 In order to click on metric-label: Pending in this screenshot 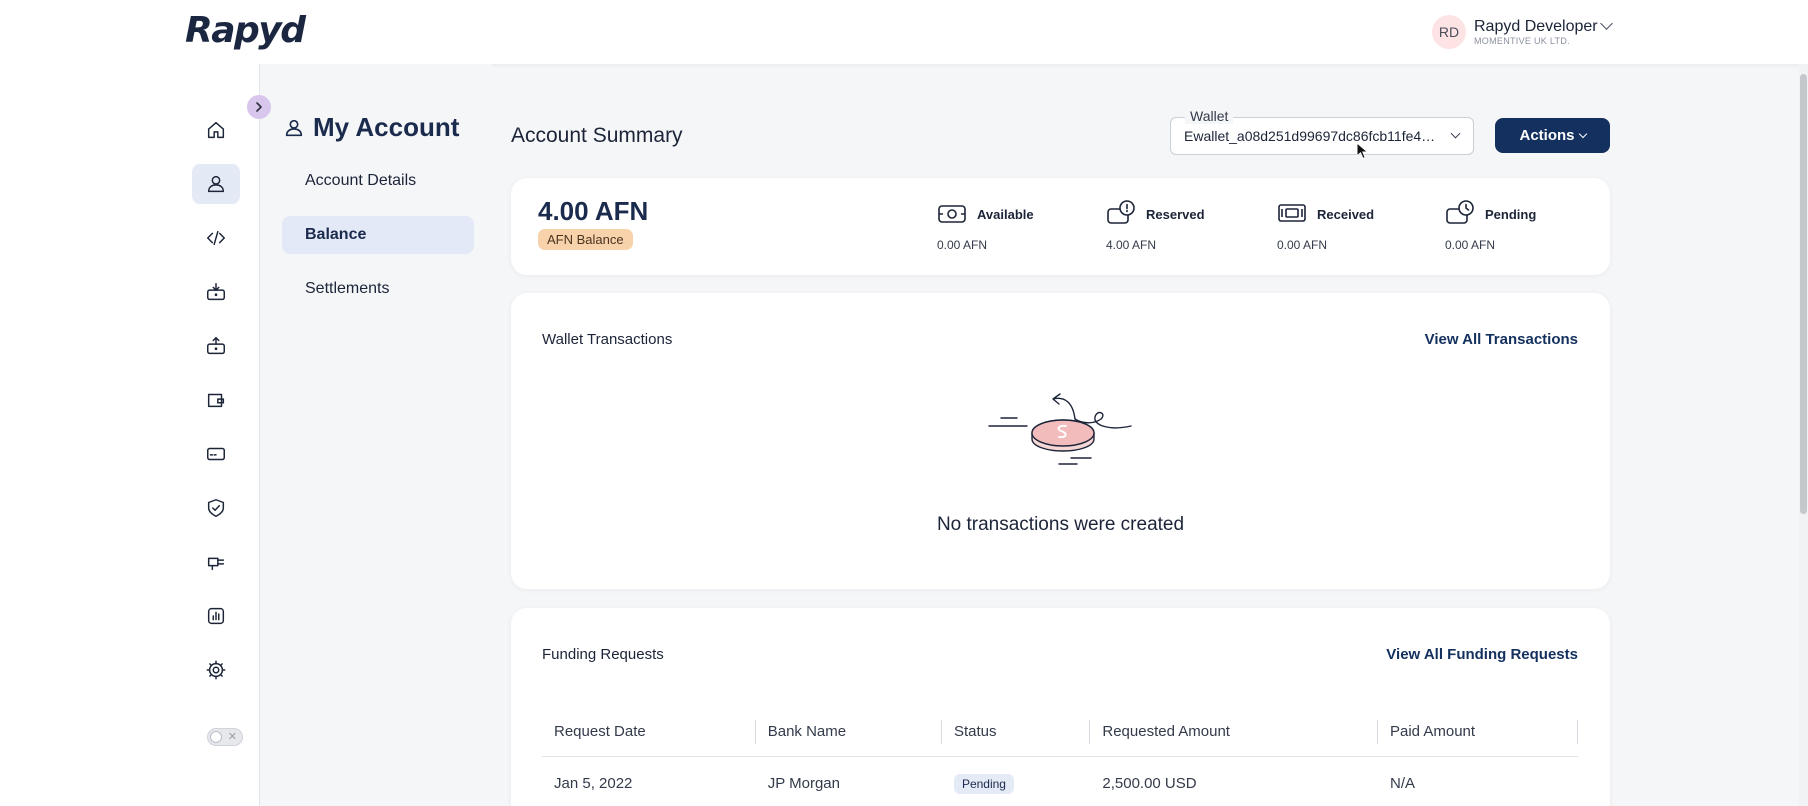, I will do `click(1511, 214)`.